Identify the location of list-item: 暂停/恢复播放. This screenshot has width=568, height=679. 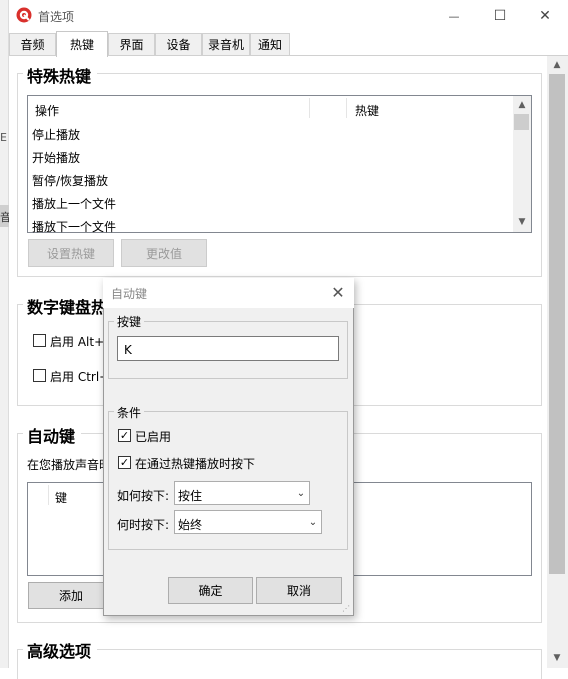
(70, 180).